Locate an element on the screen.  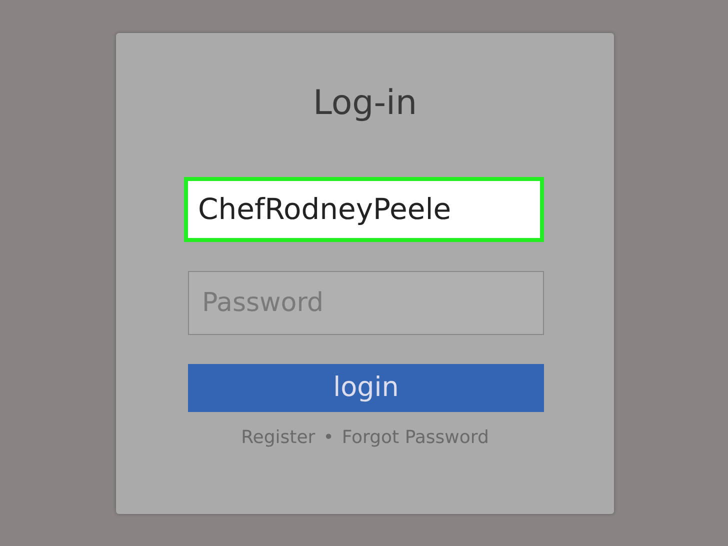
login-button: login is located at coordinates (366, 388).